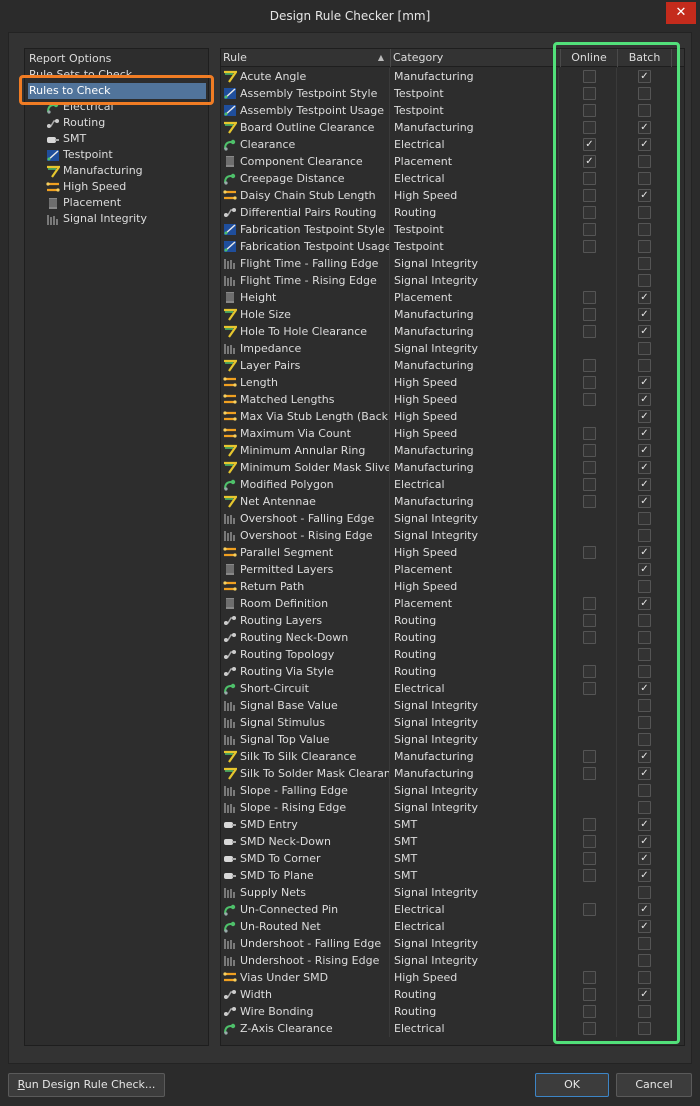  What do you see at coordinates (306, 688) in the screenshot?
I see `rule-cell: Short-Circuit` at bounding box center [306, 688].